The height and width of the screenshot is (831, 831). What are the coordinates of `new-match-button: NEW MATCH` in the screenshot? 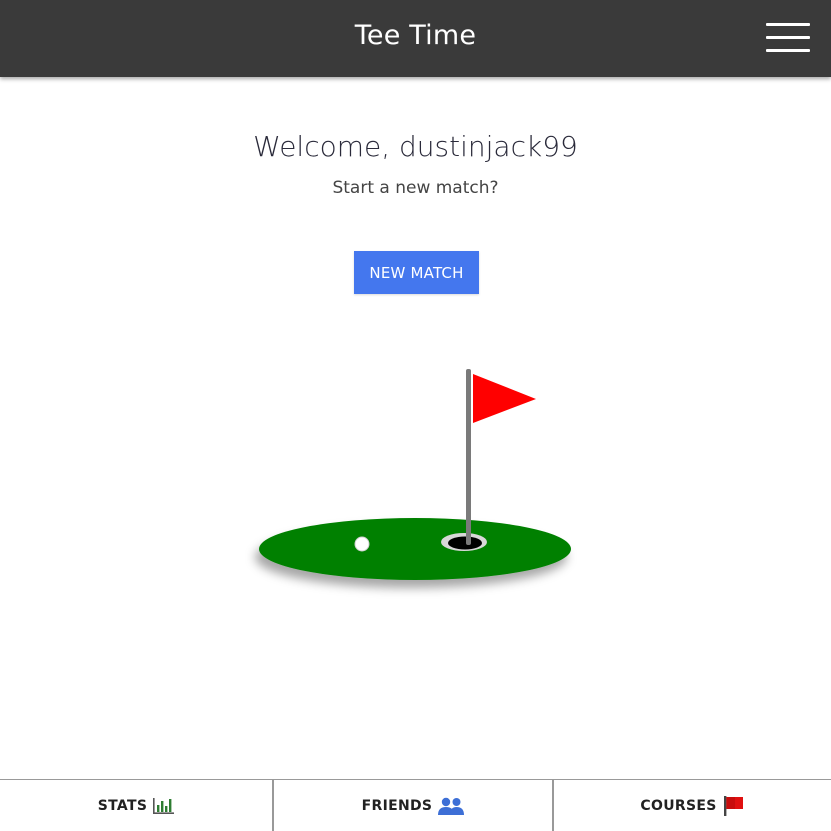 It's located at (416, 272).